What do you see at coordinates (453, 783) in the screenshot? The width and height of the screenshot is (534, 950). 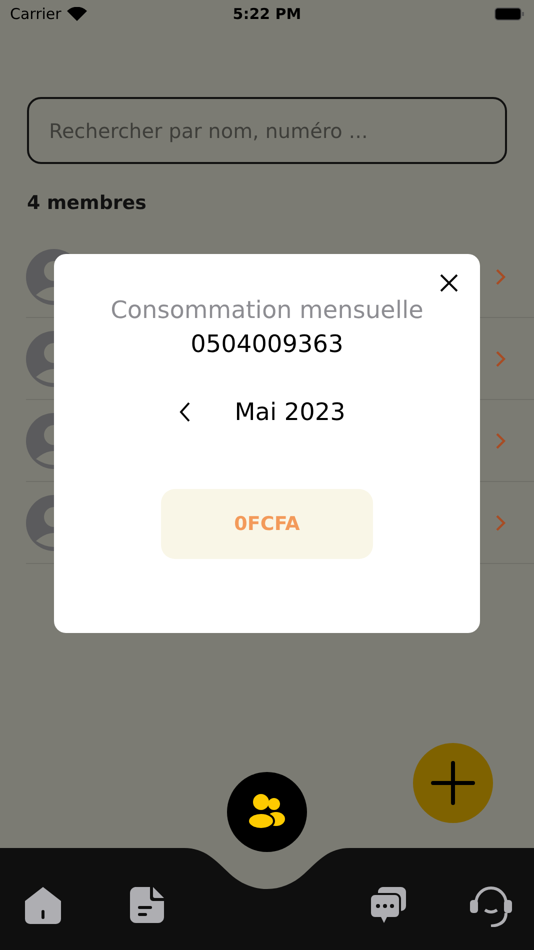 I see `plus-icon` at bounding box center [453, 783].